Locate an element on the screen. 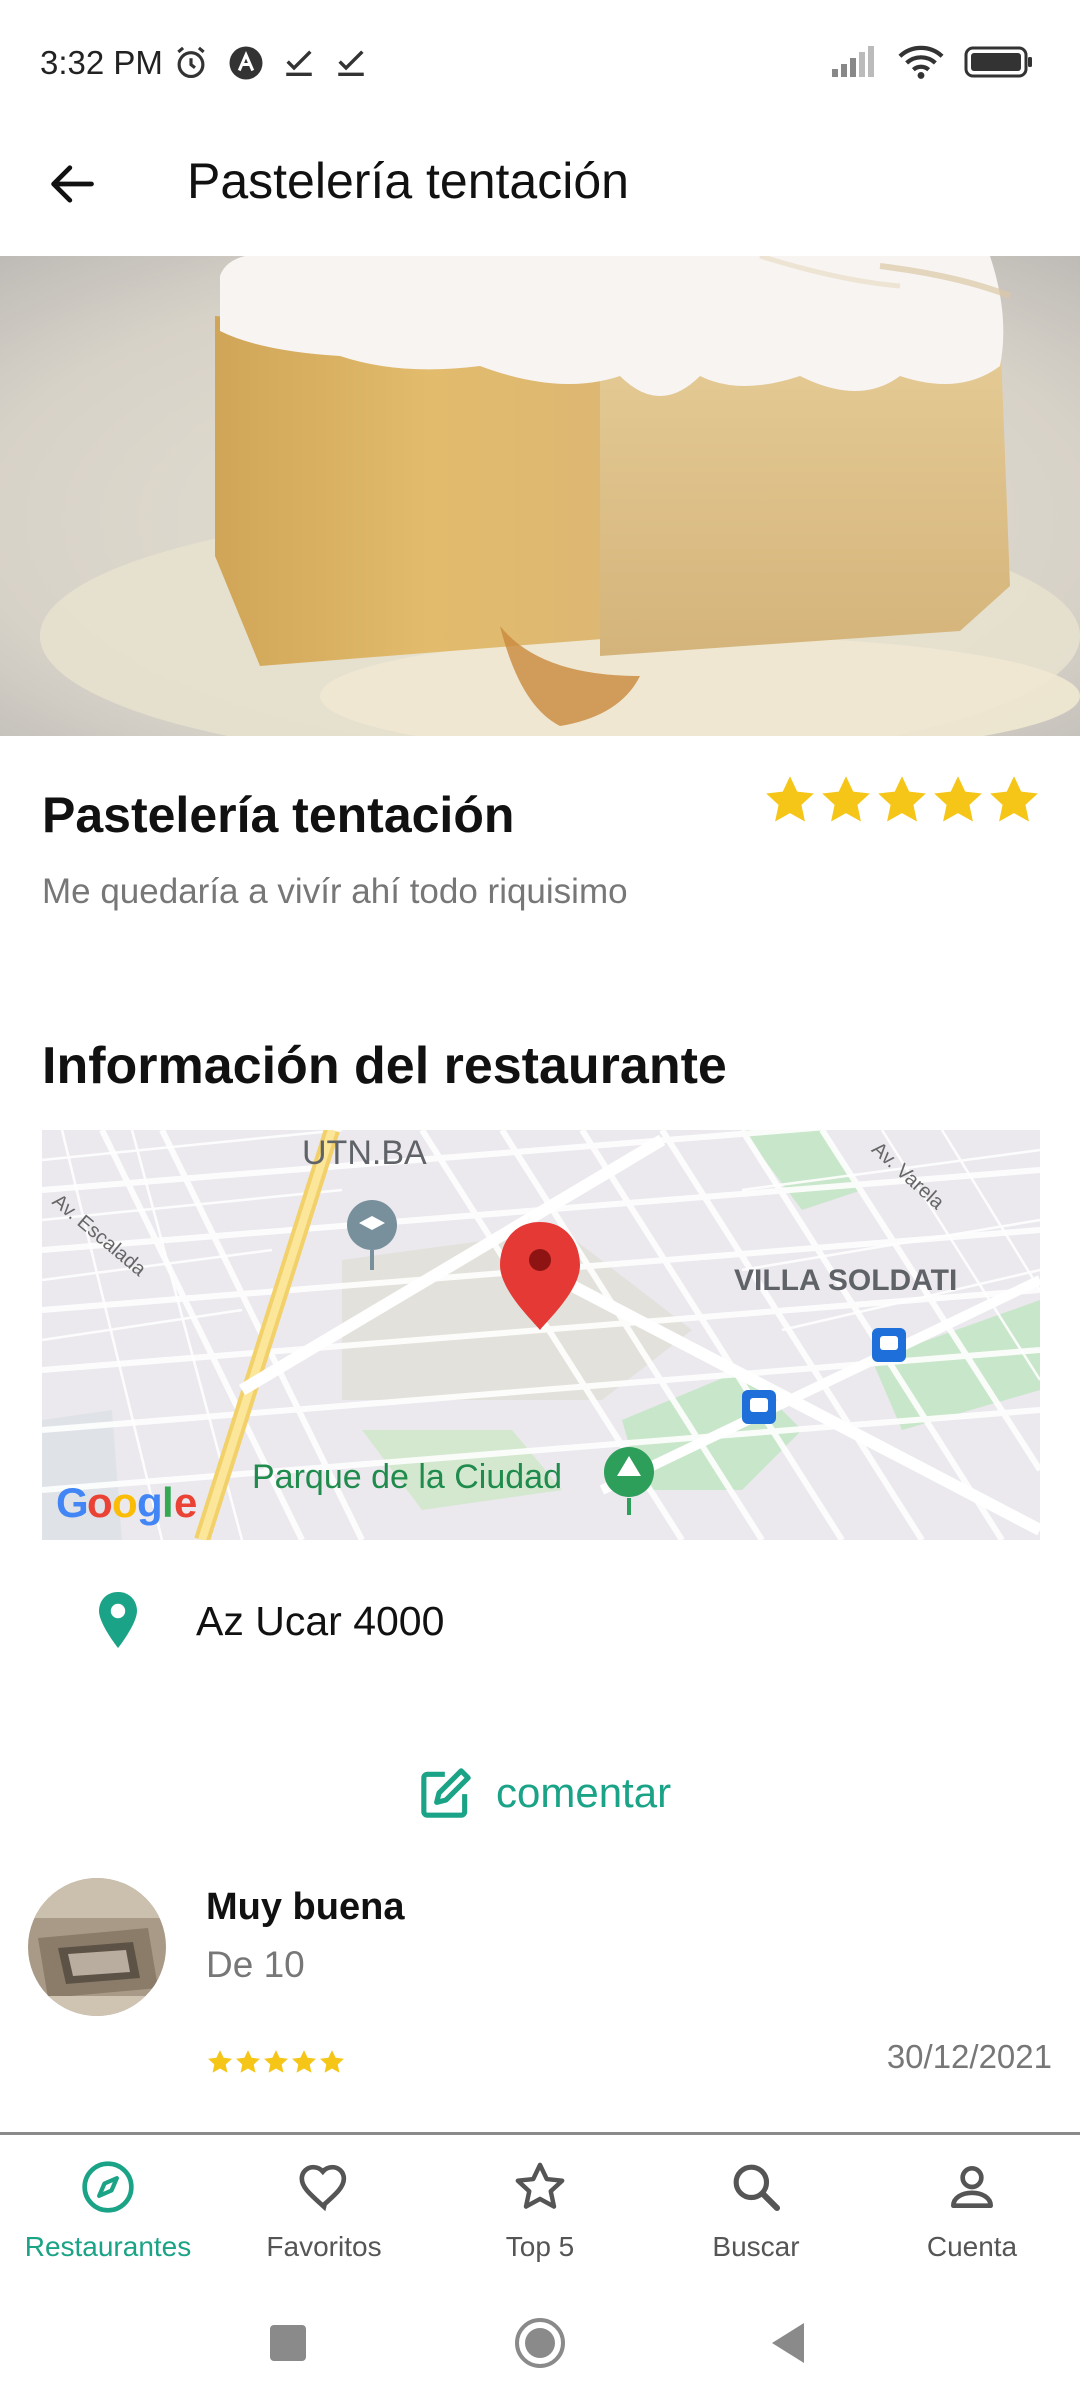 The width and height of the screenshot is (1080, 2400). nav-item-cuenta: Cuenta is located at coordinates (972, 2210).